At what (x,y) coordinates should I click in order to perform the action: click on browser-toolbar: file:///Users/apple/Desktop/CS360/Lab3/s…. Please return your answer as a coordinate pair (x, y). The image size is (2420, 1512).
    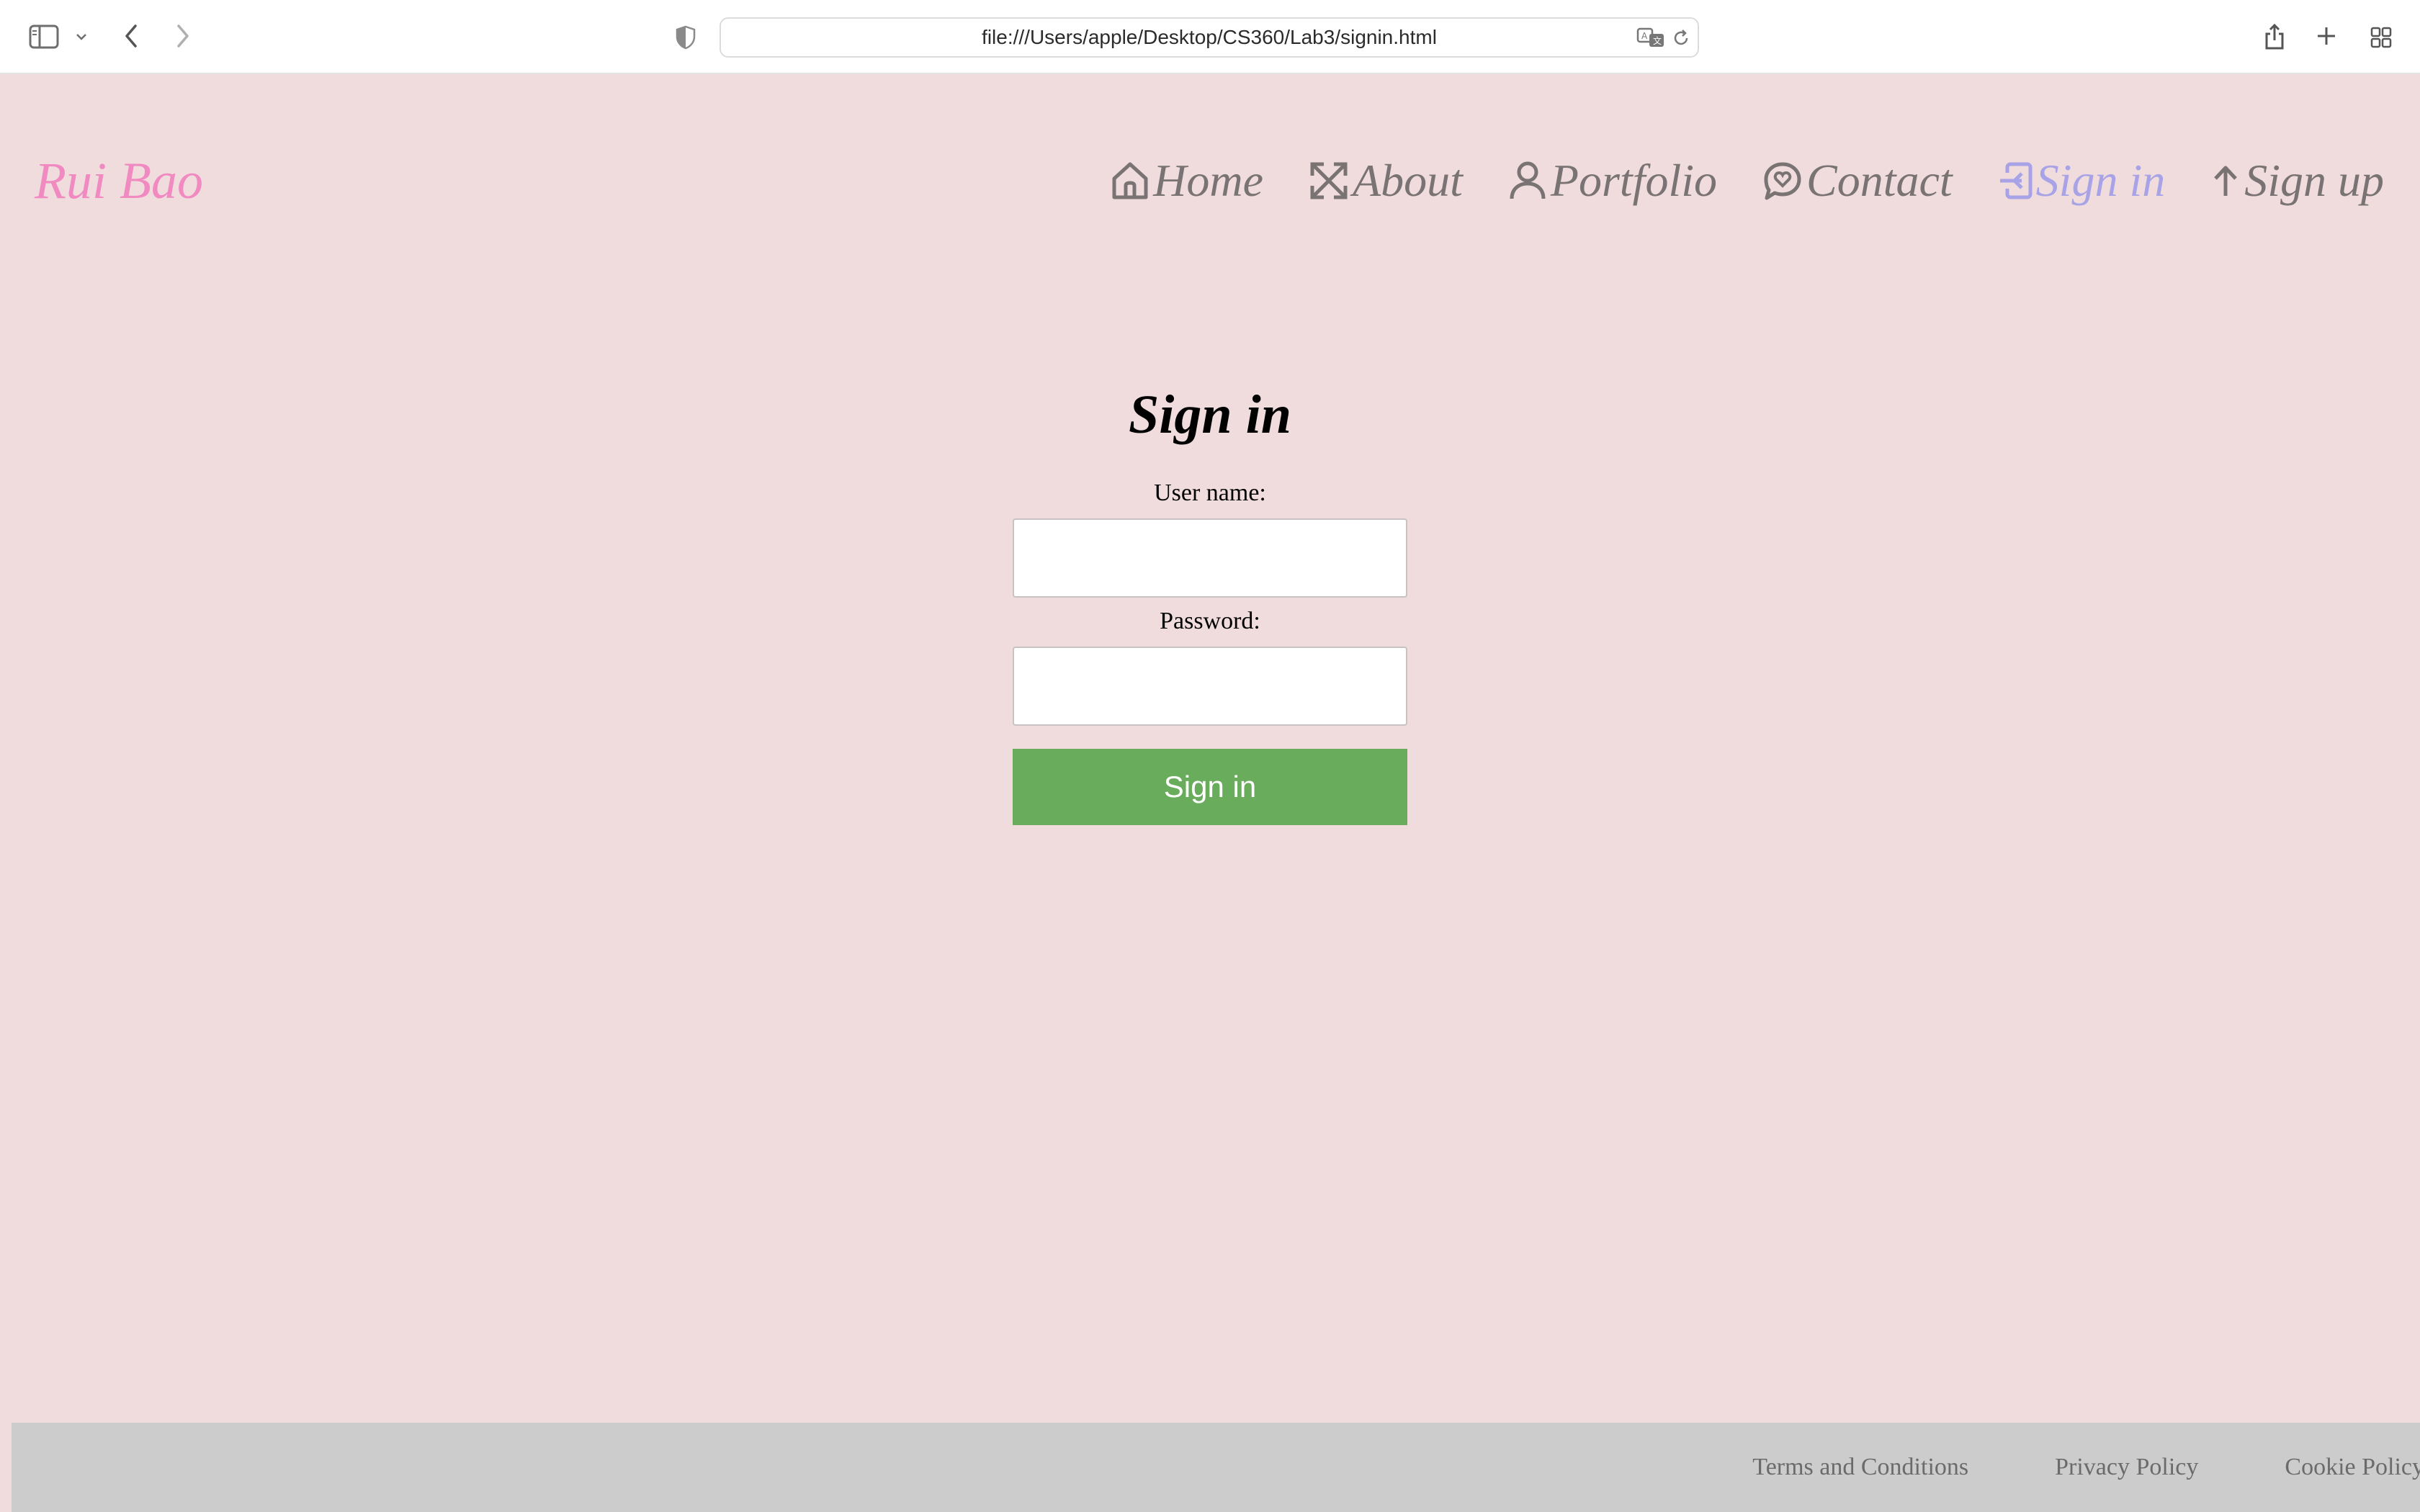
    Looking at the image, I should click on (1210, 37).